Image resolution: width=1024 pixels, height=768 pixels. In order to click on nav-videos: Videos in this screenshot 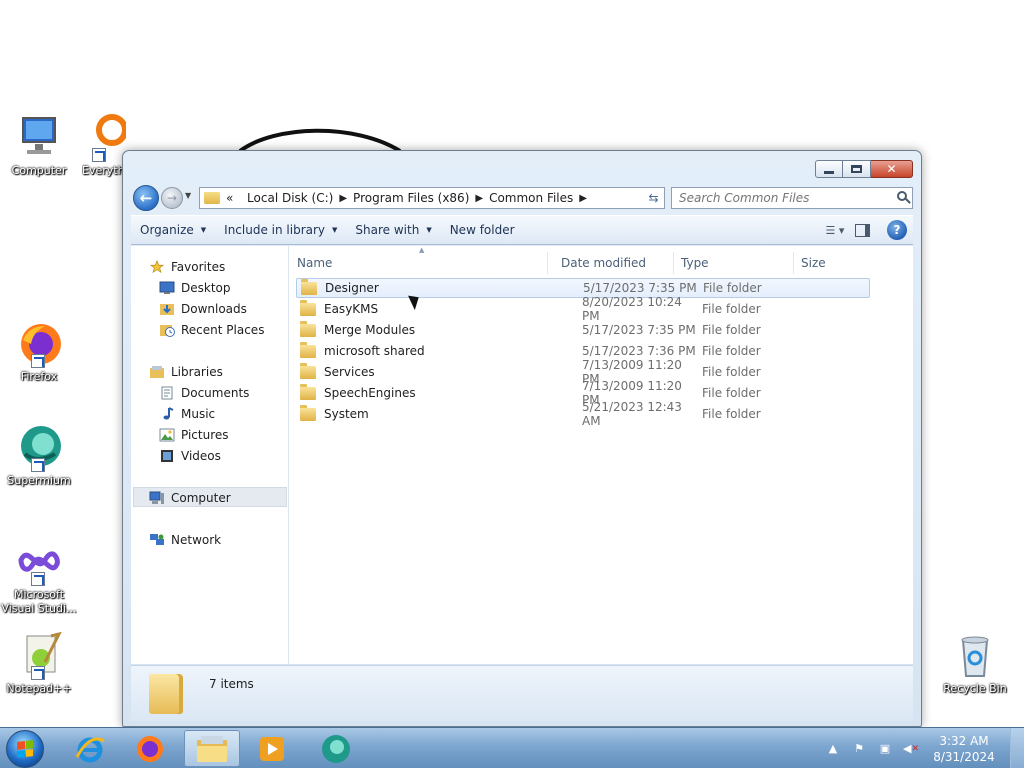, I will do `click(190, 455)`.